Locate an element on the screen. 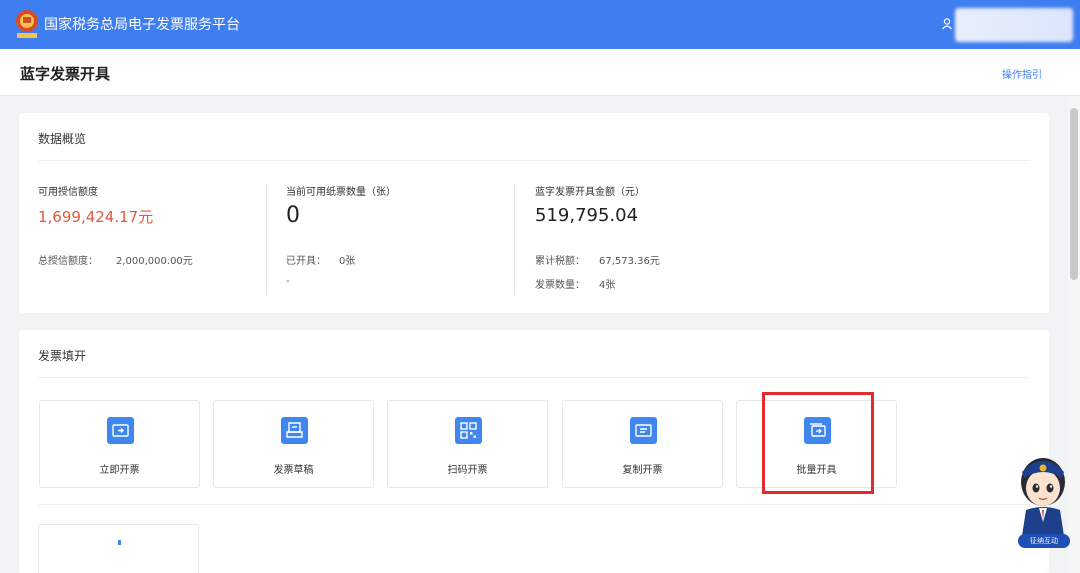  partial-icon is located at coordinates (119, 542).